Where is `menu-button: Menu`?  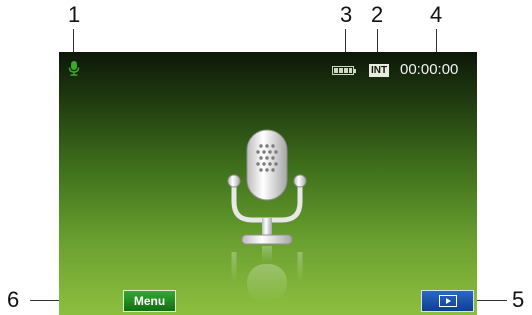 menu-button: Menu is located at coordinates (149, 301).